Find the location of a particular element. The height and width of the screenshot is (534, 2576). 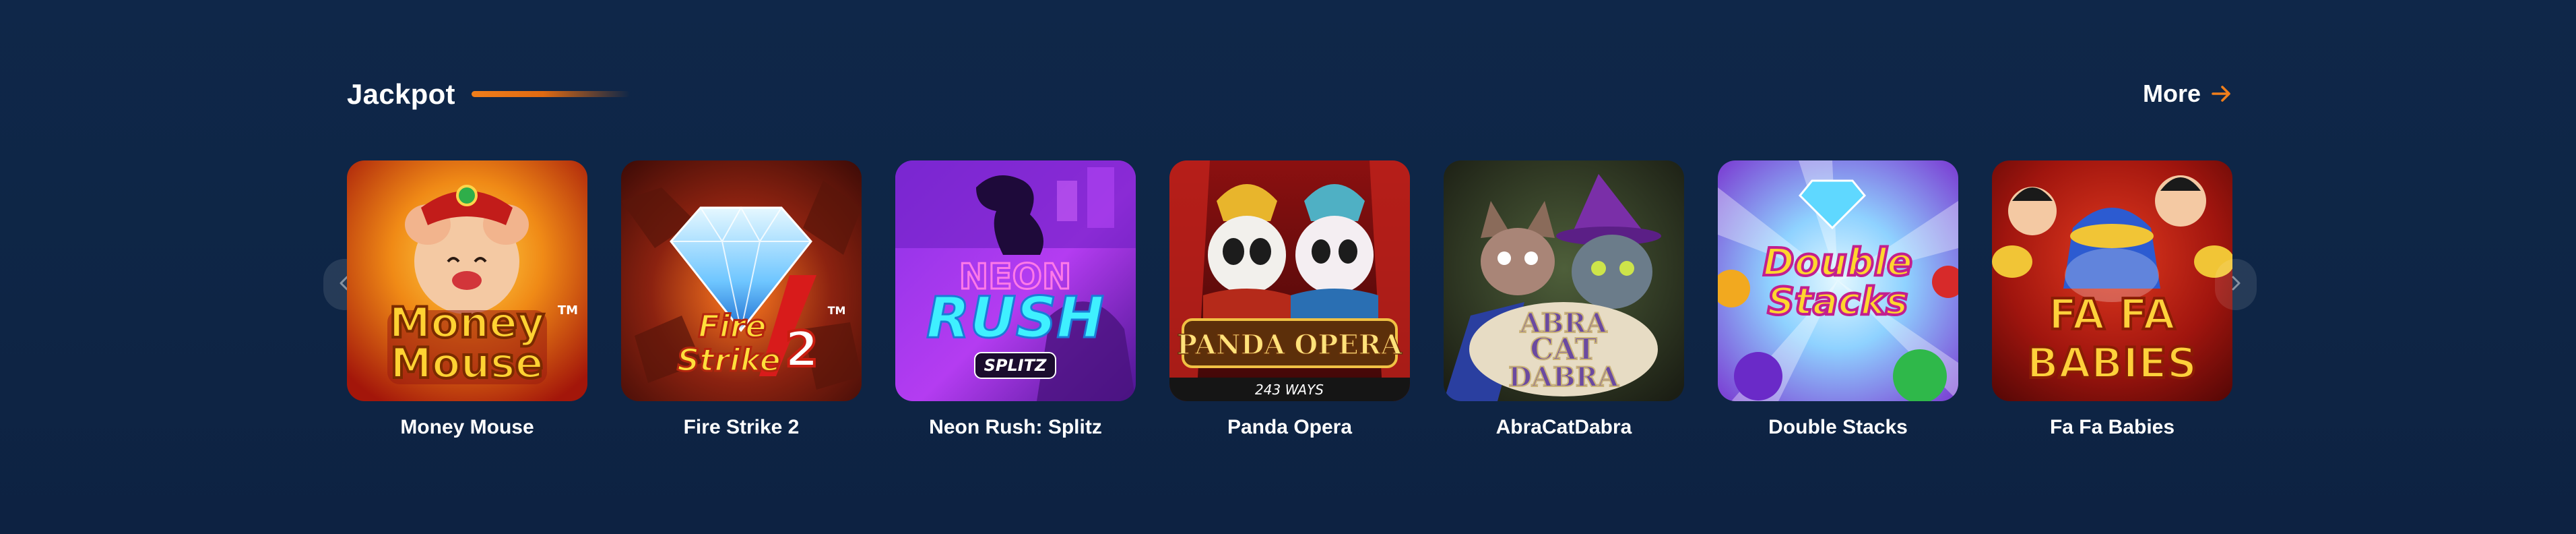

logo-number: 2 is located at coordinates (802, 349).